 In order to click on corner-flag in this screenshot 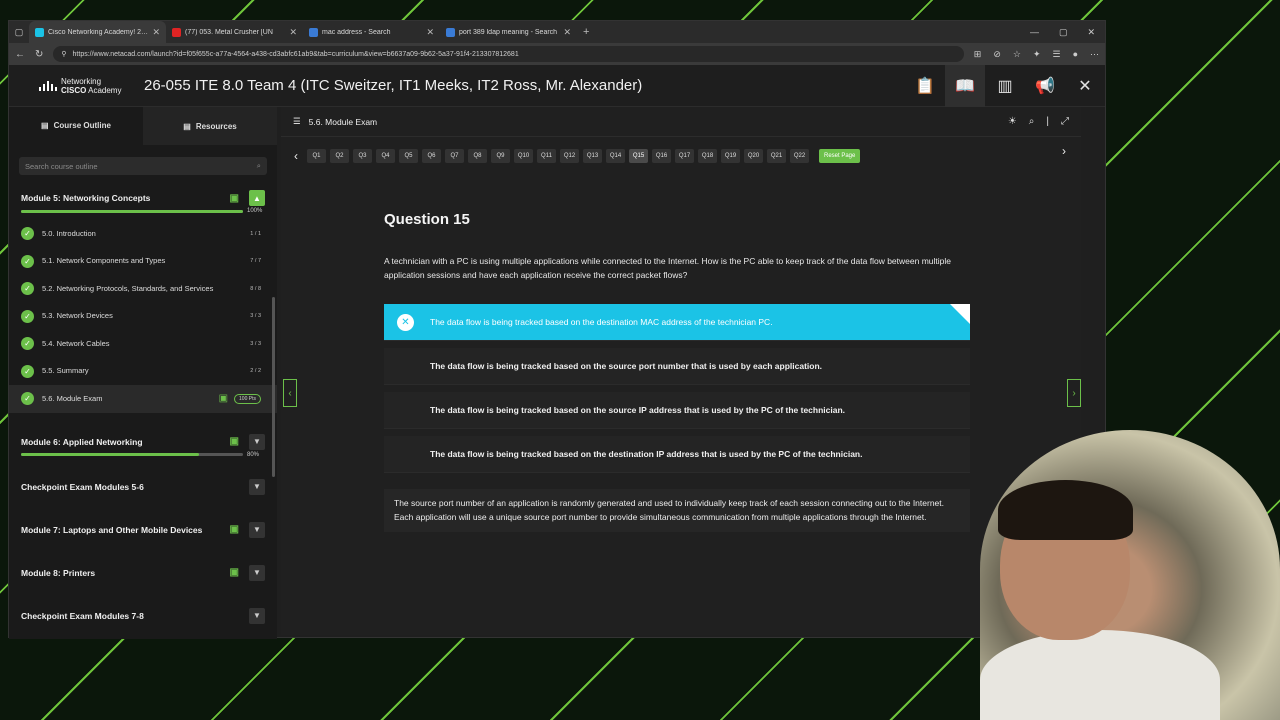, I will do `click(960, 314)`.